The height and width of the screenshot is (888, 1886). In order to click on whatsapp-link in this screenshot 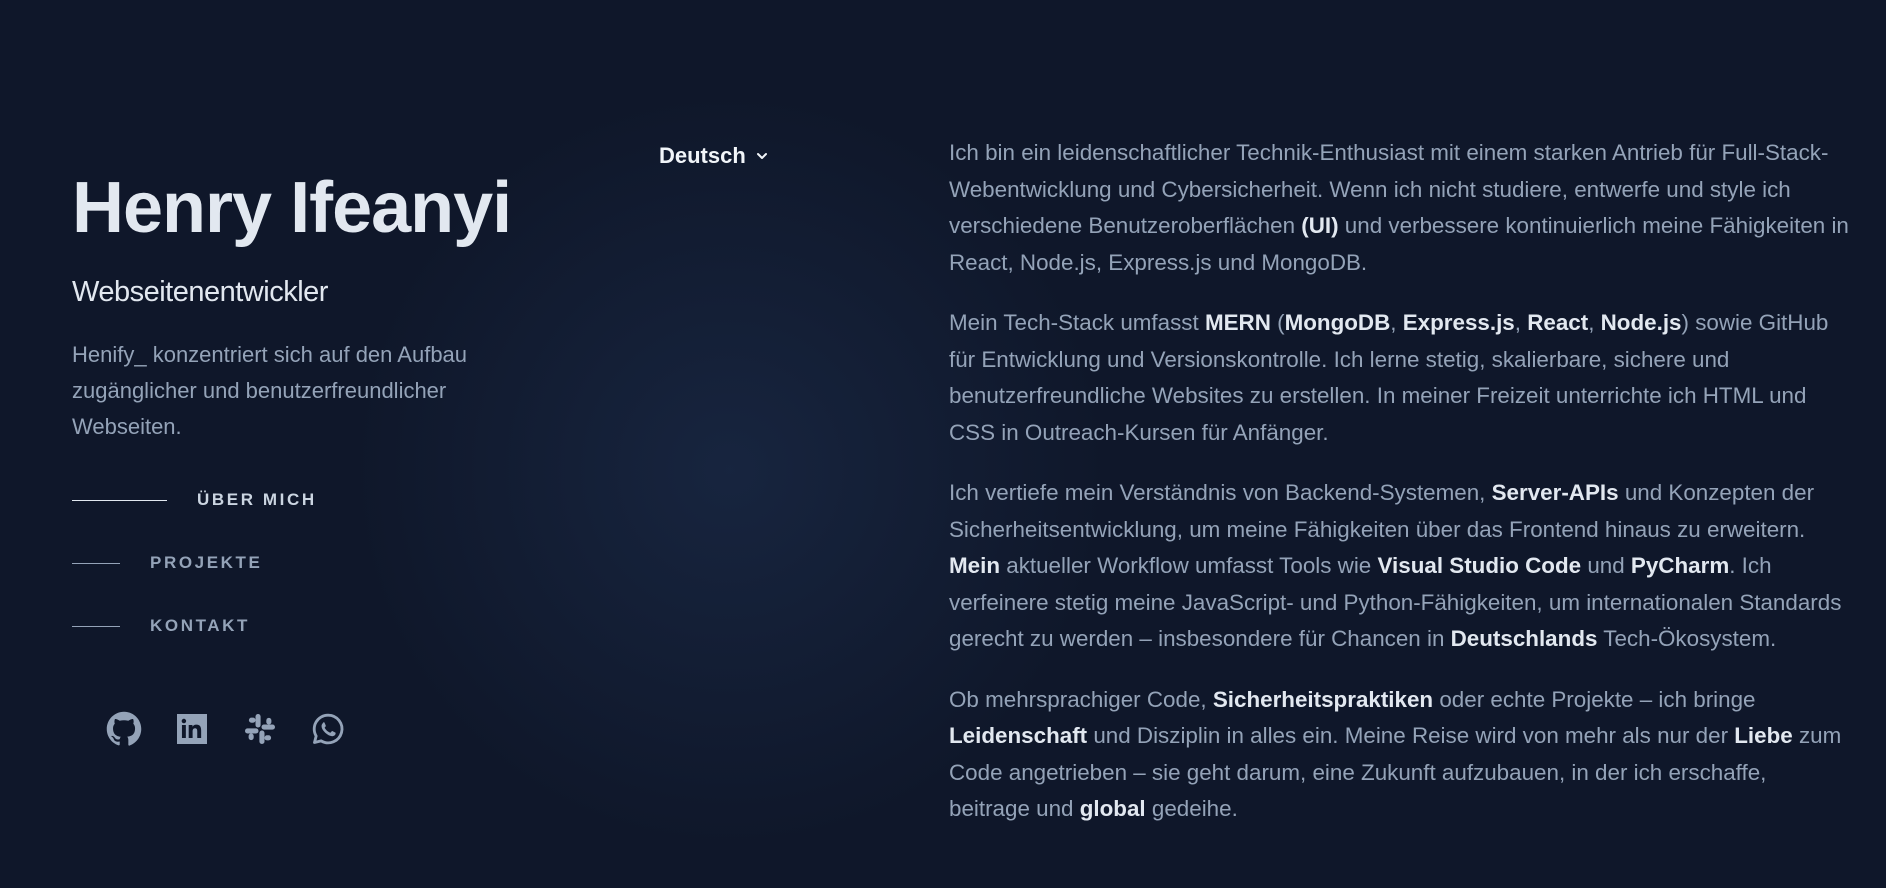, I will do `click(328, 729)`.